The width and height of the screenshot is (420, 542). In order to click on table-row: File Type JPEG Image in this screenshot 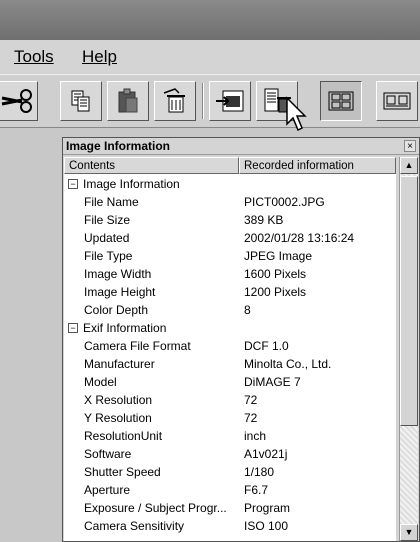, I will do `click(230, 256)`.